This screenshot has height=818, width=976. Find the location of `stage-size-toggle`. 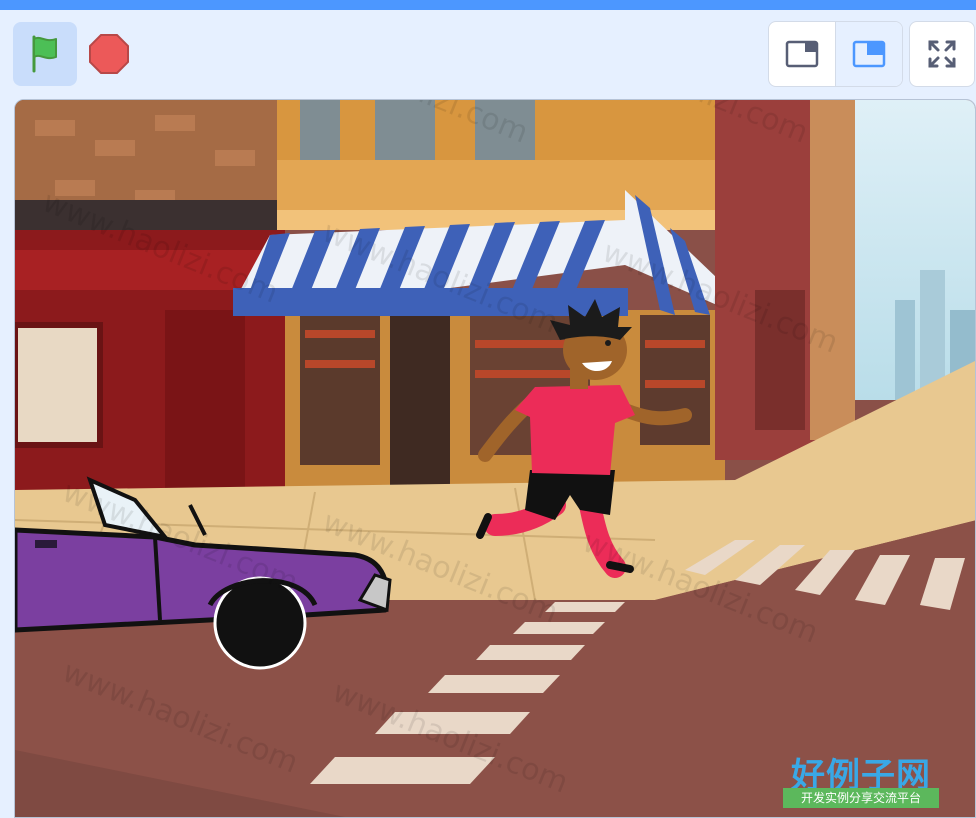

stage-size-toggle is located at coordinates (835, 54).